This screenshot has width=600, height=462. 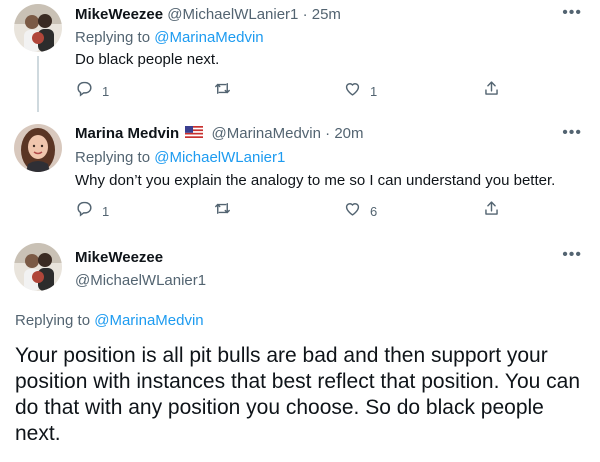 I want to click on timestamp: 20m, so click(x=348, y=133).